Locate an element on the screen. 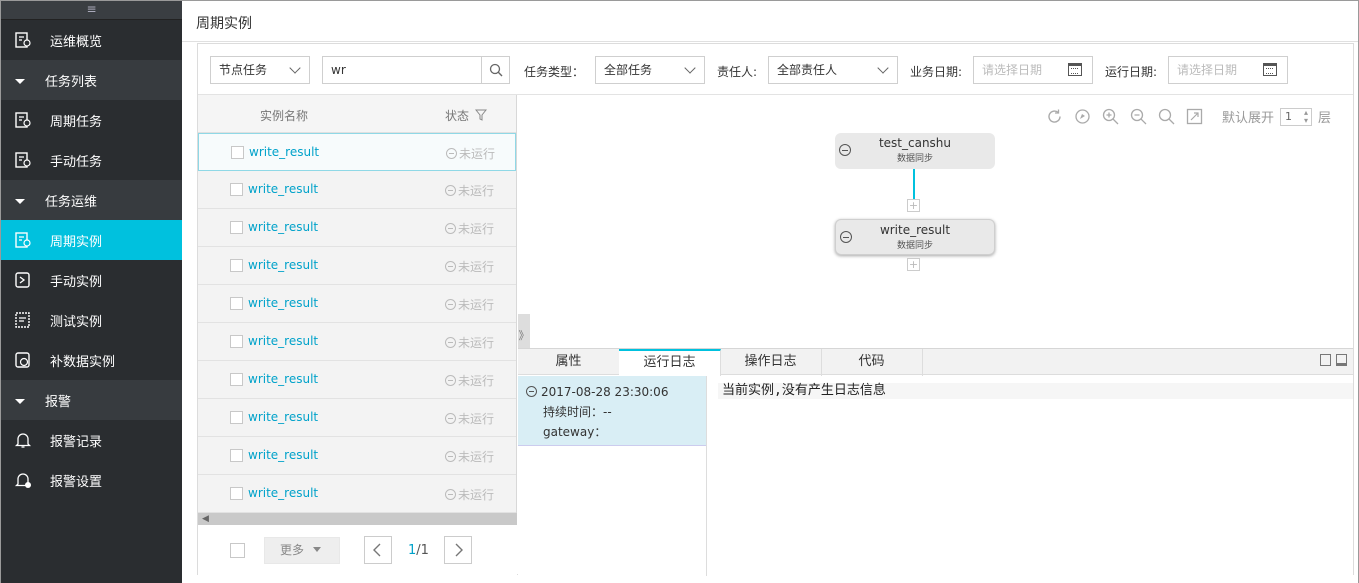 This screenshot has height=583, width=1359. log-entry: 2017-08-28 23:30:06 持续时间：-- gateway： is located at coordinates (612, 411).